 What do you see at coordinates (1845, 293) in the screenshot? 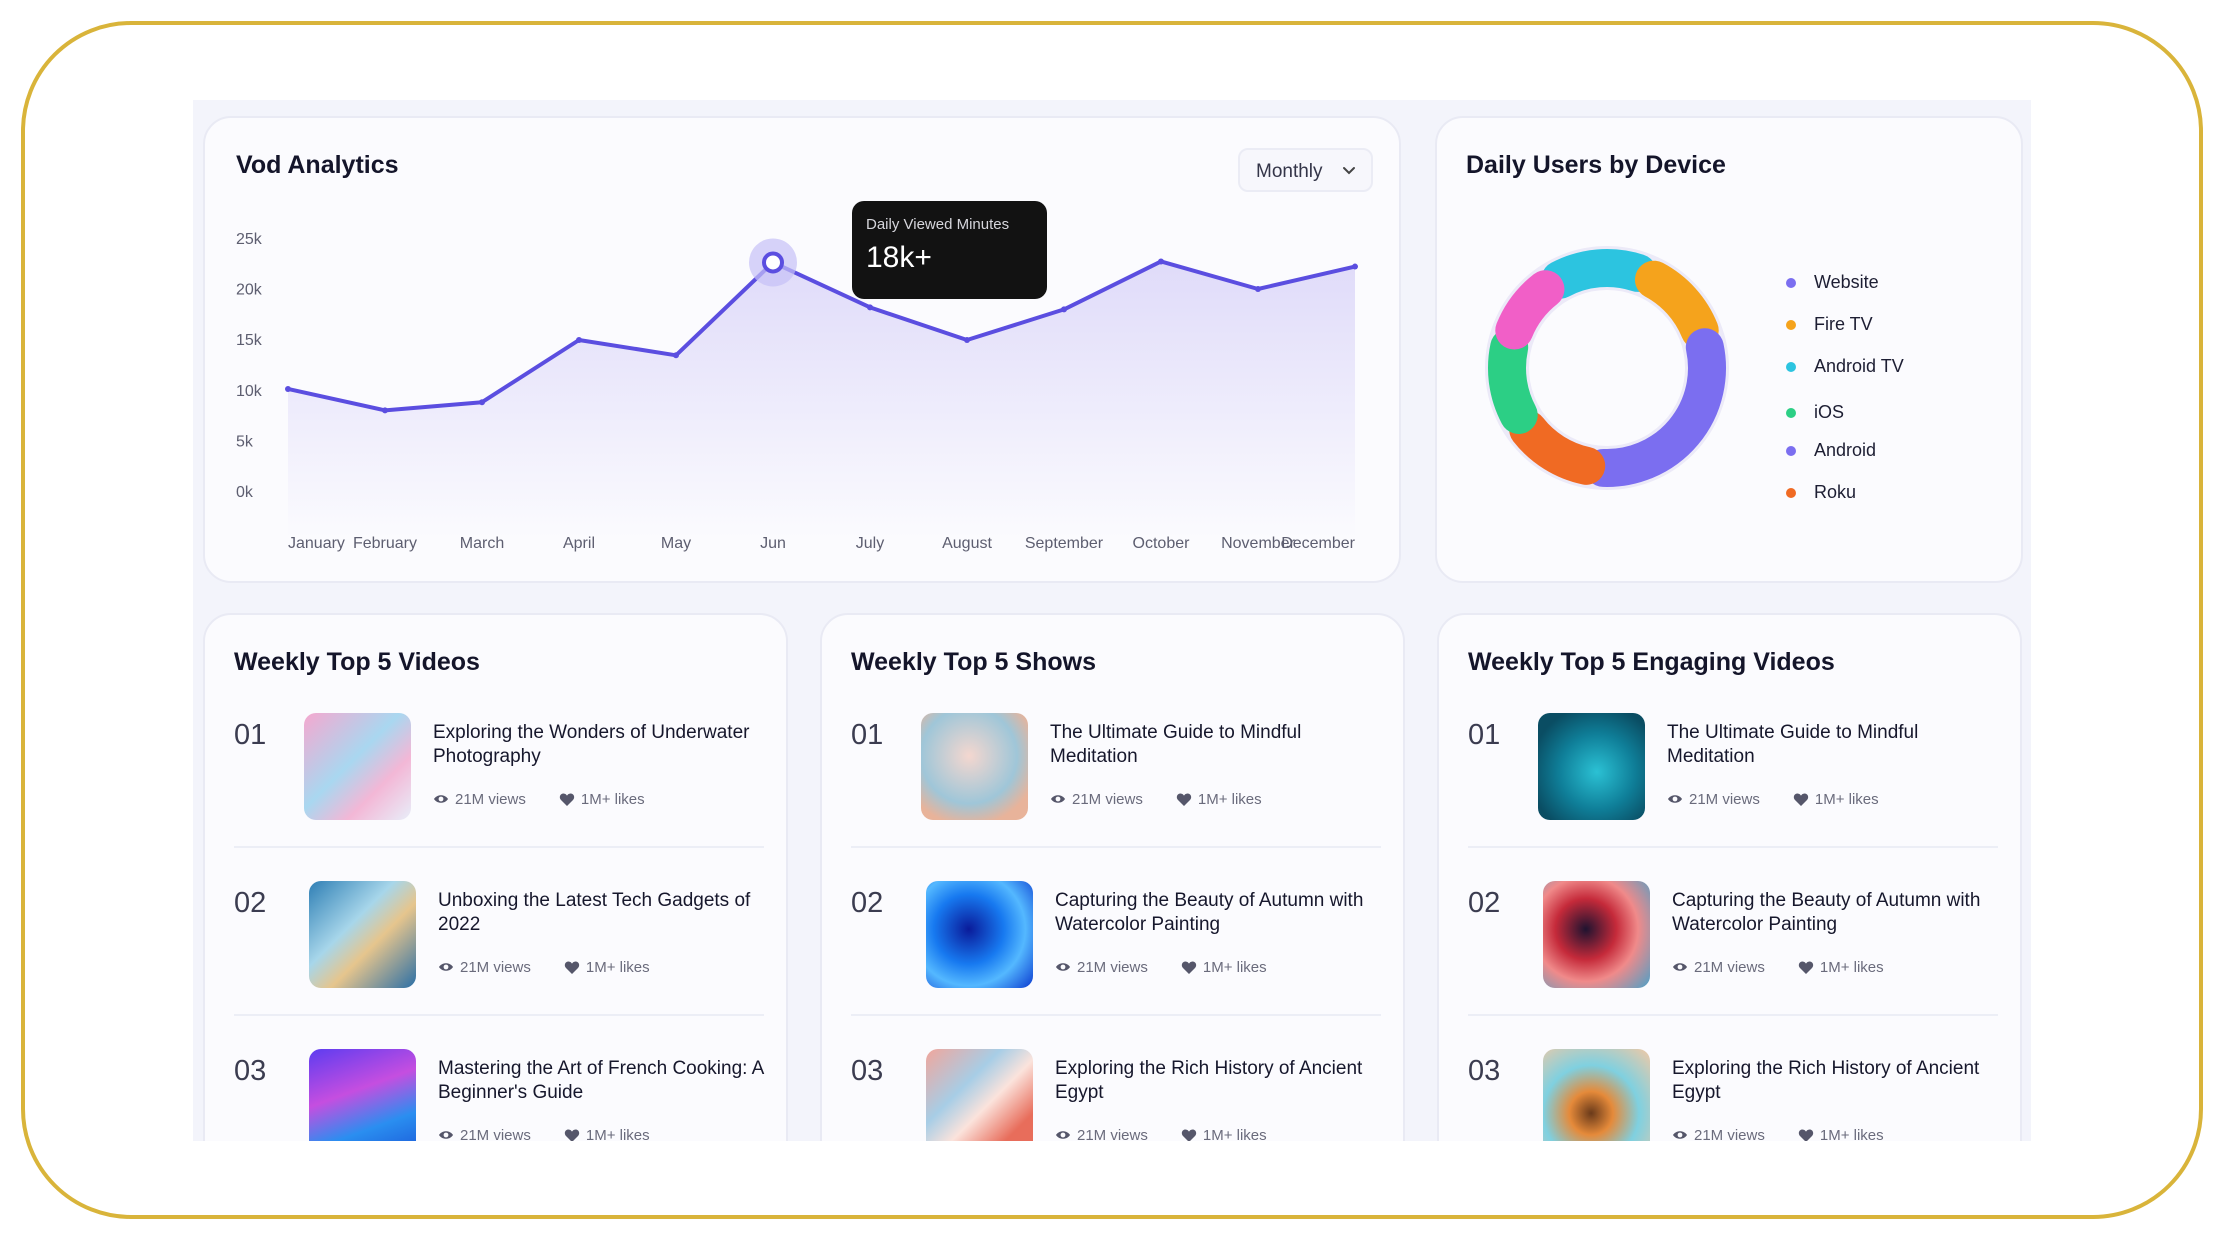
I see `legend-item-website: Website` at bounding box center [1845, 293].